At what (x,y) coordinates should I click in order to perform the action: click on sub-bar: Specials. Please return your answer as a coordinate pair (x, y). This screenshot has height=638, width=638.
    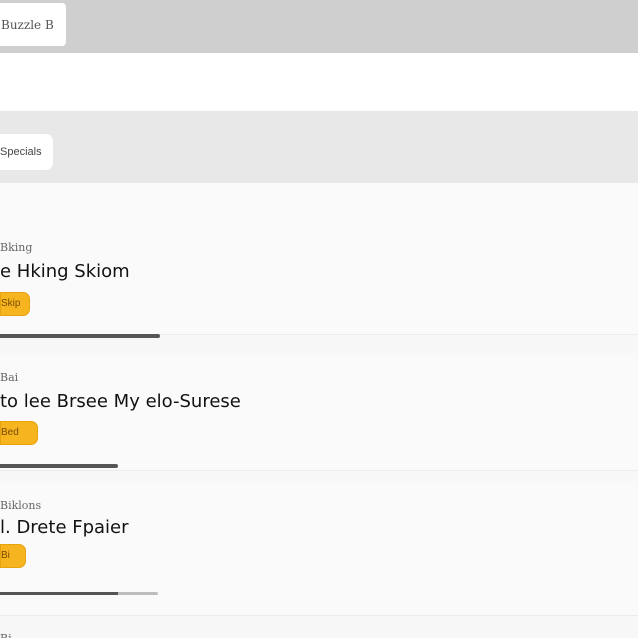
    Looking at the image, I should click on (319, 147).